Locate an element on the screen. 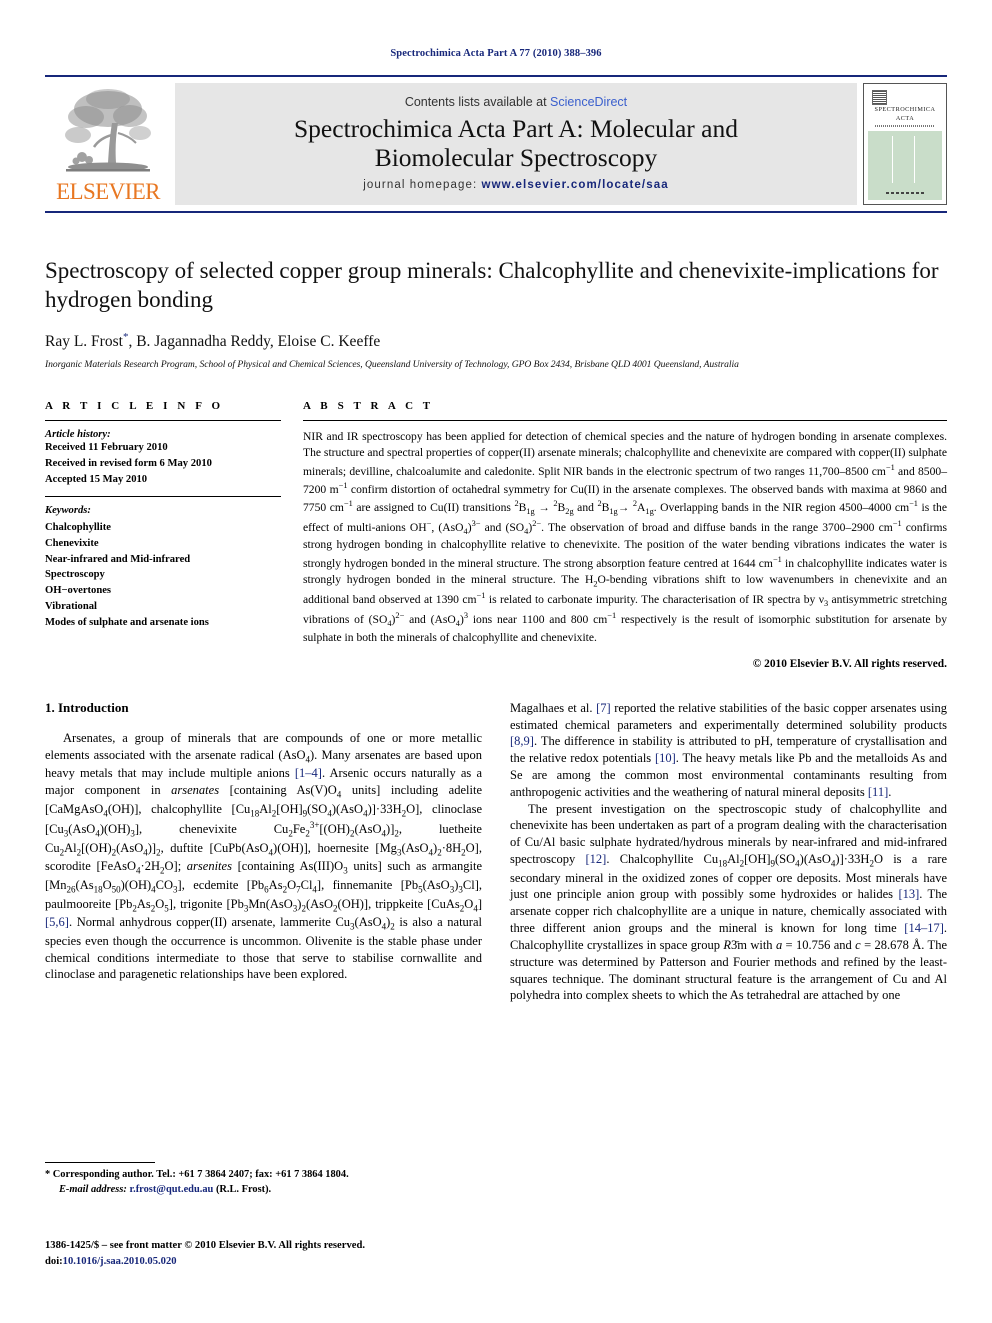 The height and width of the screenshot is (1323, 992). article-history-label: Article history: is located at coordinates (78, 435).